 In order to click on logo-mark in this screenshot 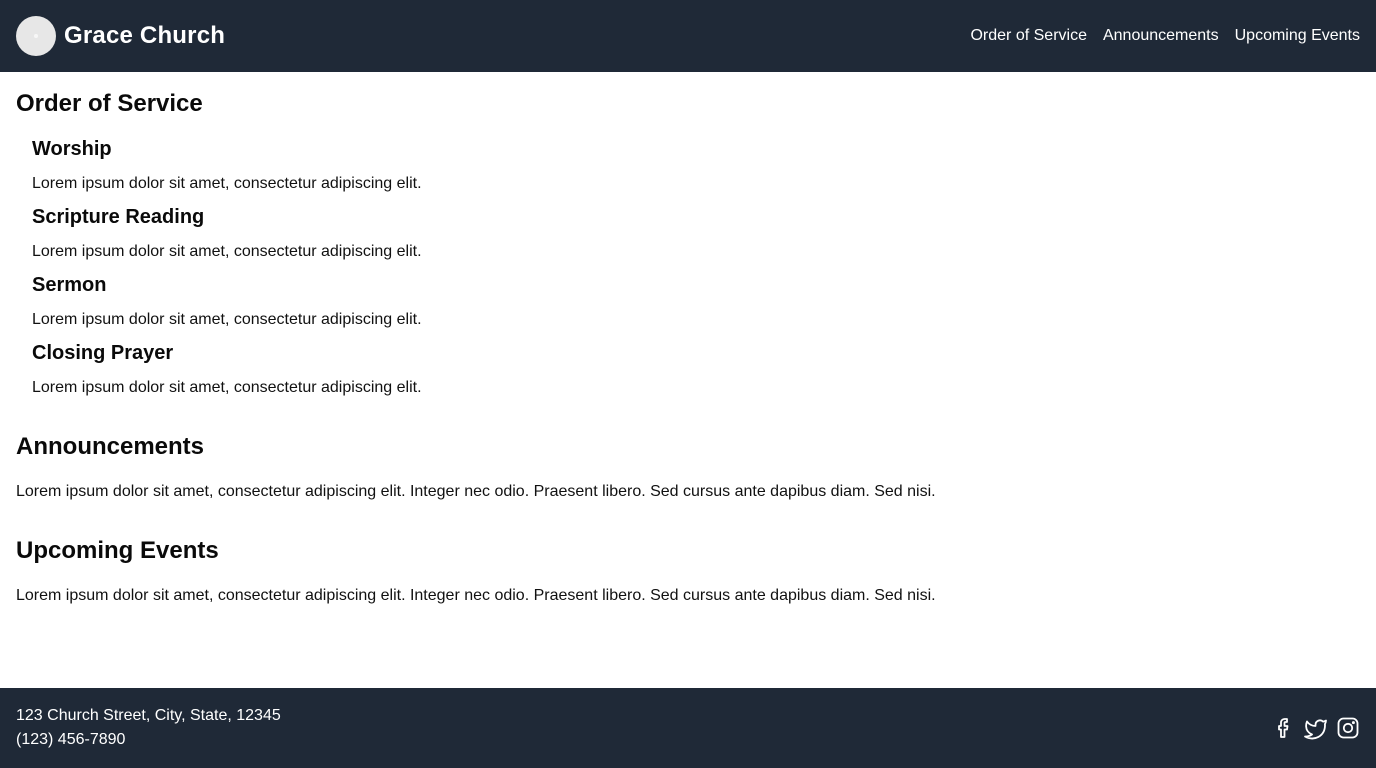, I will do `click(36, 36)`.